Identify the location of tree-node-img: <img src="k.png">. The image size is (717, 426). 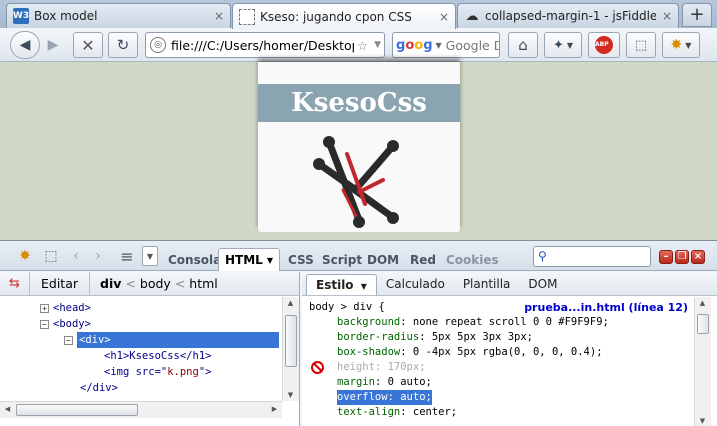
(157, 372).